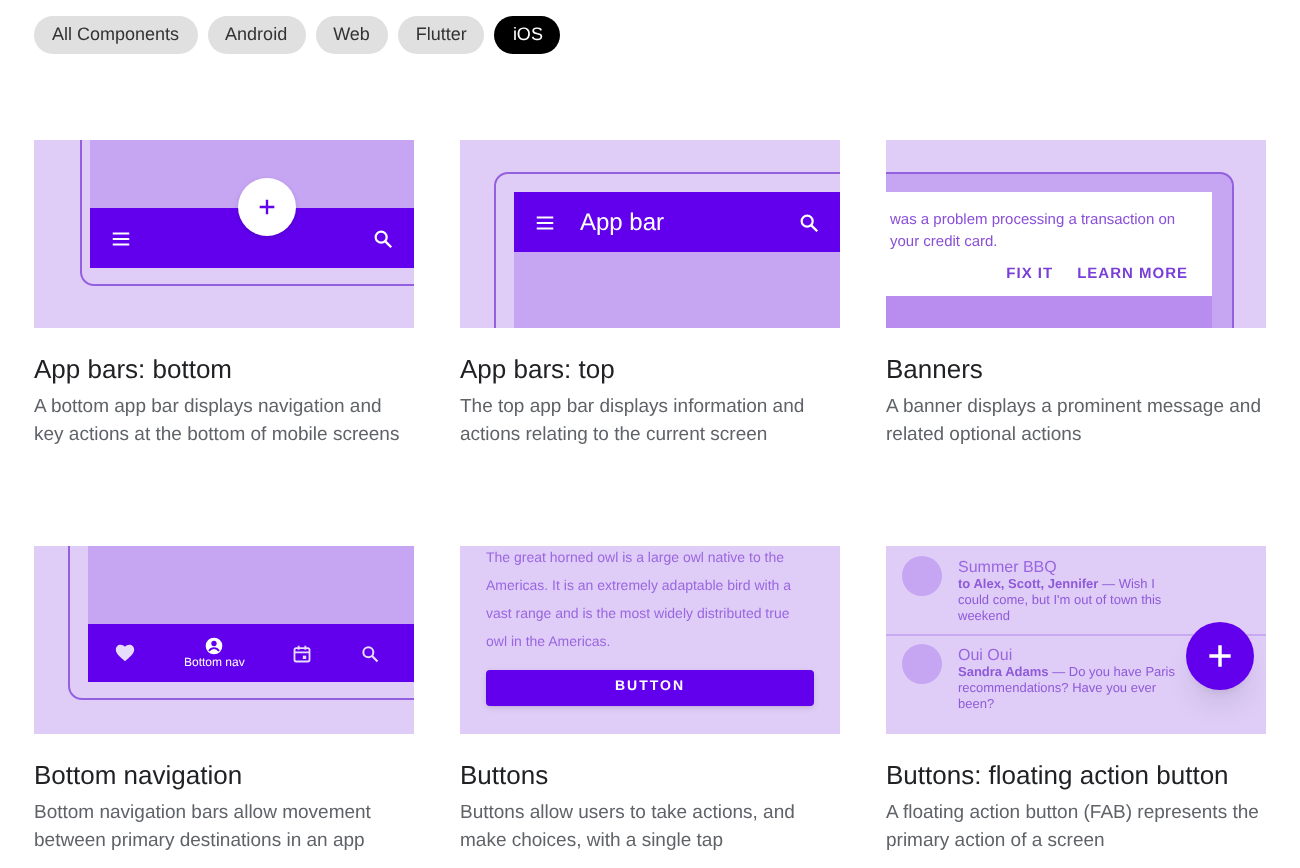 This screenshot has height=868, width=1300. What do you see at coordinates (203, 828) in the screenshot?
I see `card-description: Bottom navigation bars allow movement between primary destinations in an app` at bounding box center [203, 828].